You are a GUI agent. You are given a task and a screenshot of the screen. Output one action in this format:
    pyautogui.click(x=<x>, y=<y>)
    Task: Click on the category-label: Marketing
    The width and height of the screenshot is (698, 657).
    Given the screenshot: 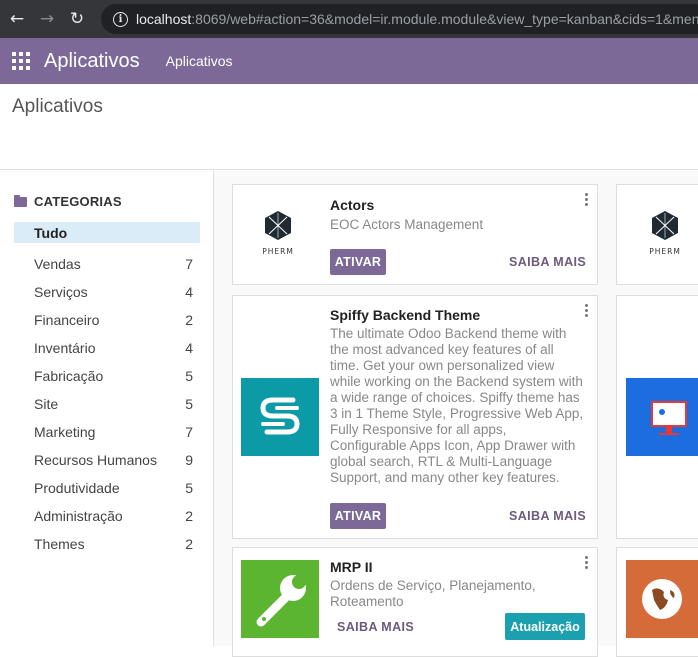 What is the action you would take?
    pyautogui.click(x=65, y=432)
    